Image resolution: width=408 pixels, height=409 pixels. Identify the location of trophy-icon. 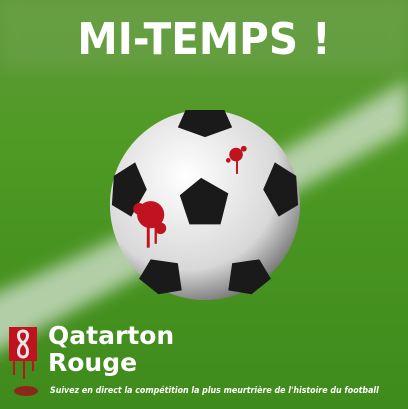
(23, 344).